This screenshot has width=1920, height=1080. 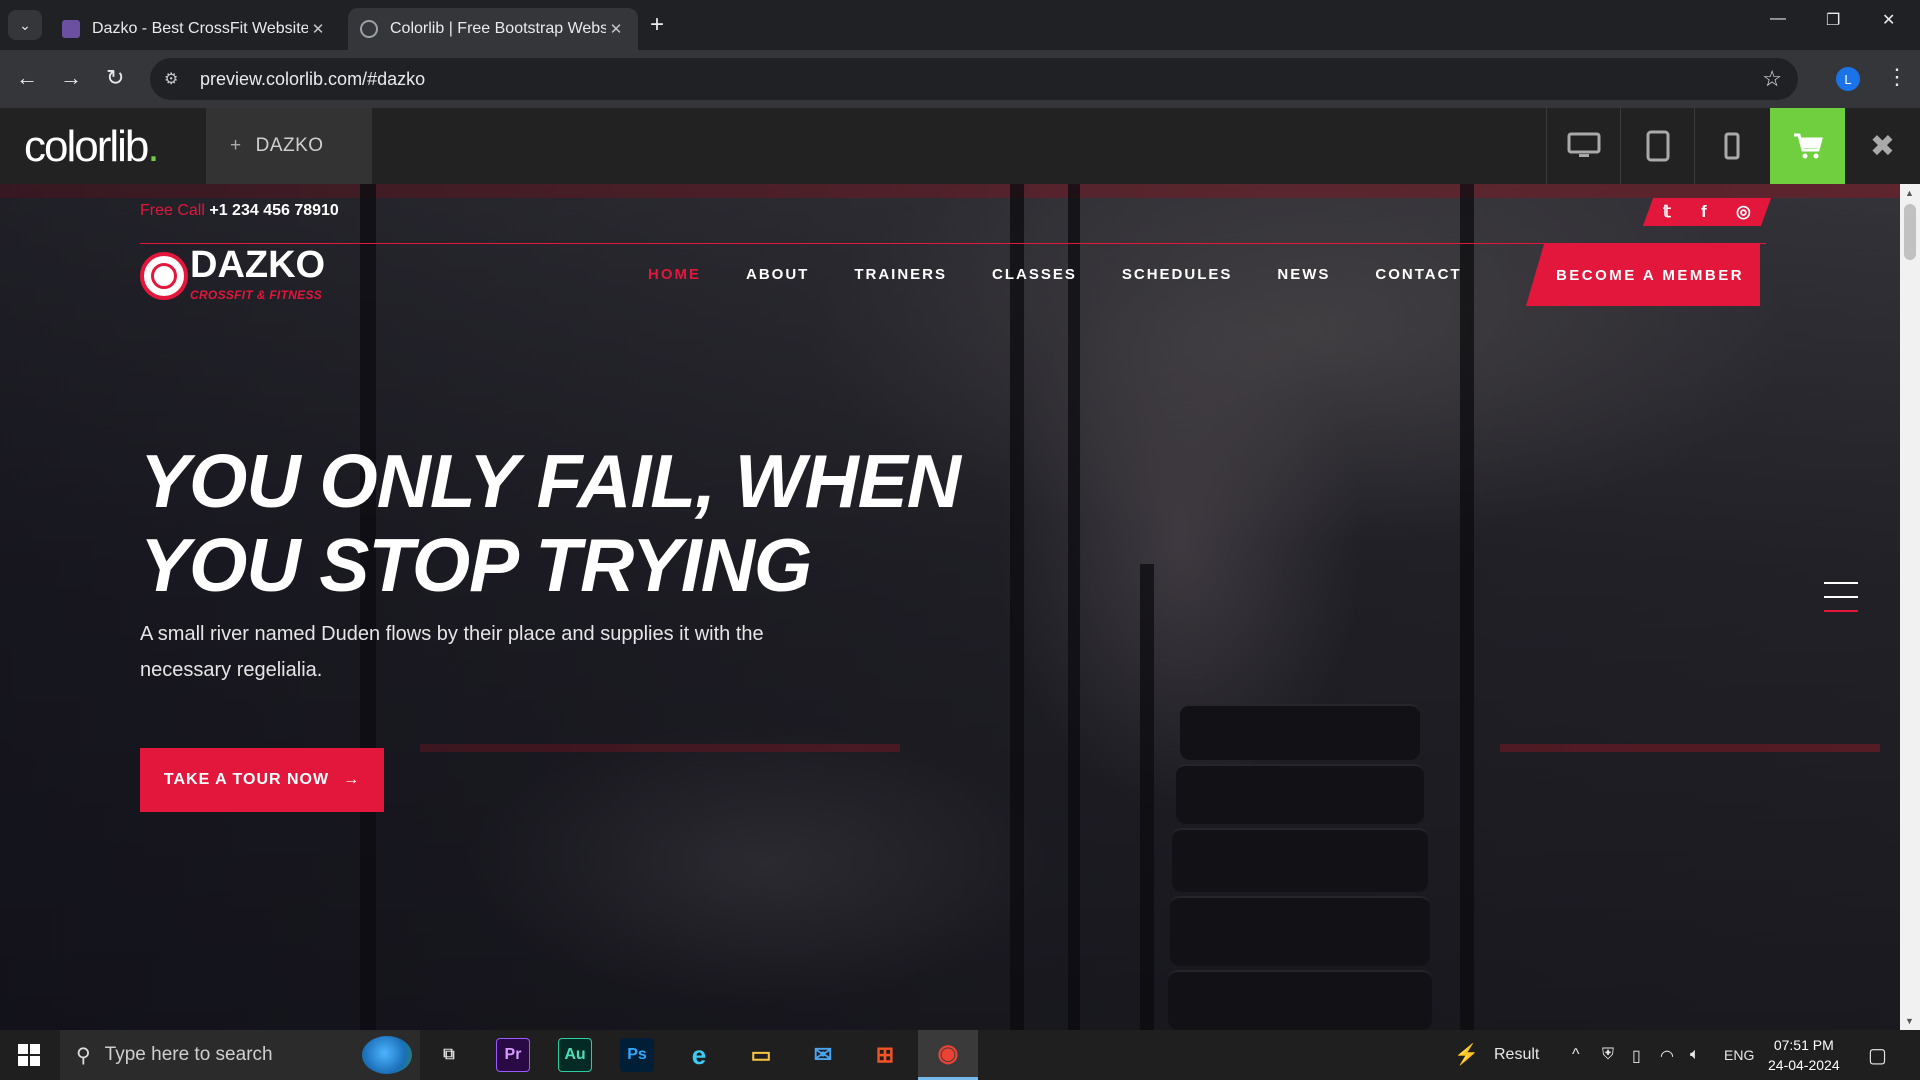 I want to click on battery-icon: ▯, so click(x=1636, y=1056).